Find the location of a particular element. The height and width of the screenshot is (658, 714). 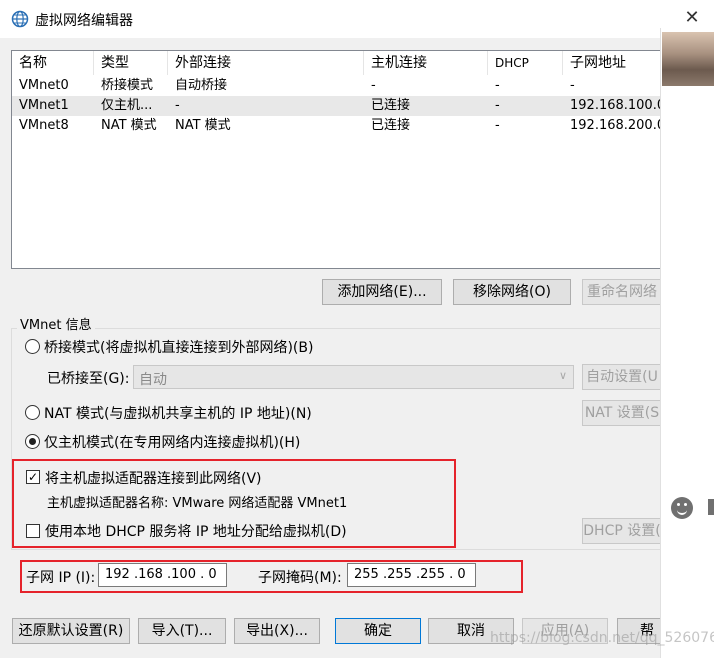

column-header-dhcp: DHCP is located at coordinates (525, 63).